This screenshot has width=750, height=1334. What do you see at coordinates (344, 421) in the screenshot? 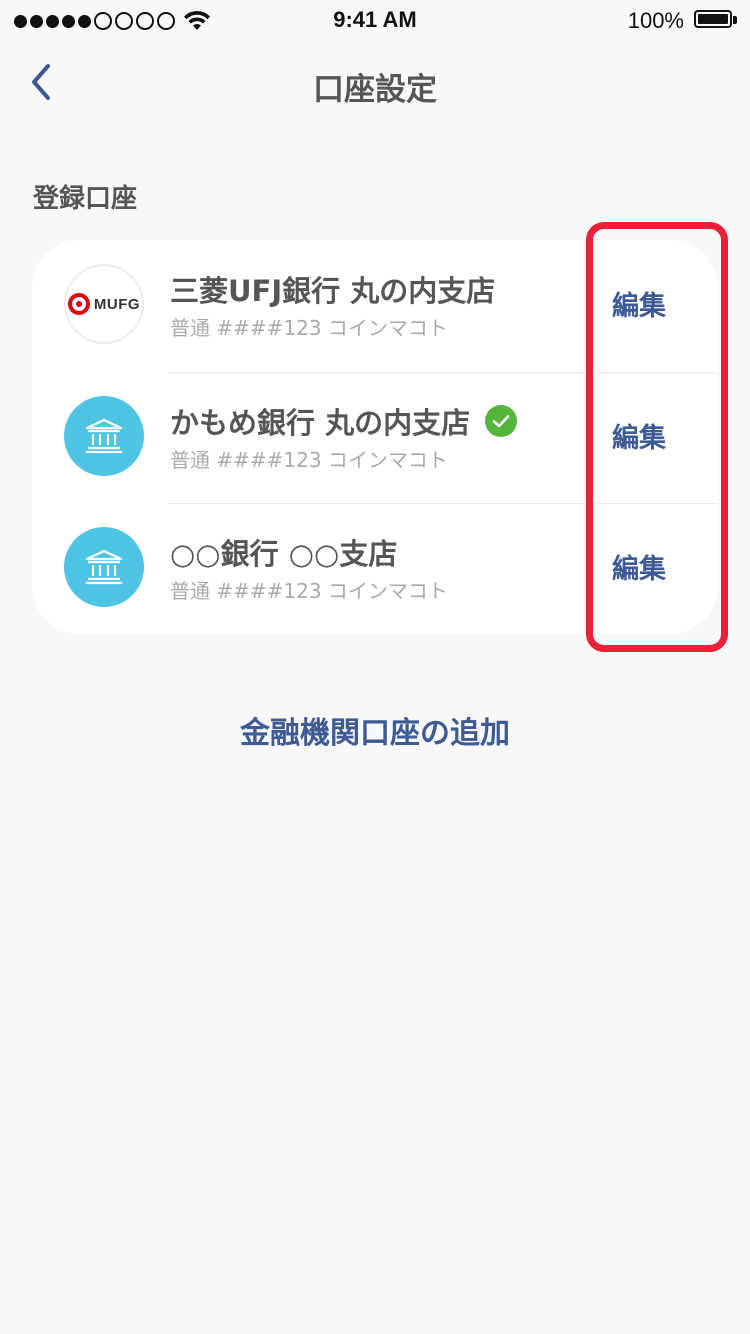
I see `bank-name: かもめ銀行 丸の内支店` at bounding box center [344, 421].